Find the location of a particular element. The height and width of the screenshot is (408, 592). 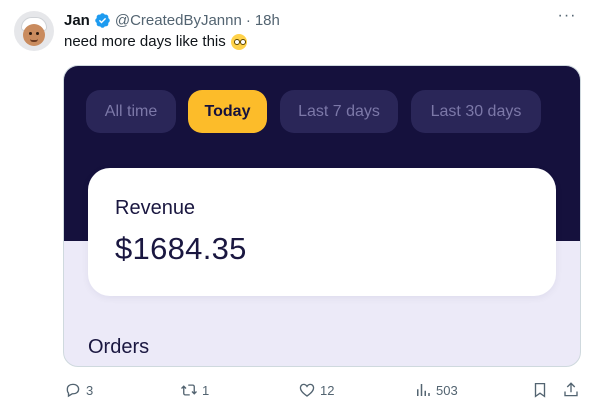

tab-today: Today is located at coordinates (227, 111).